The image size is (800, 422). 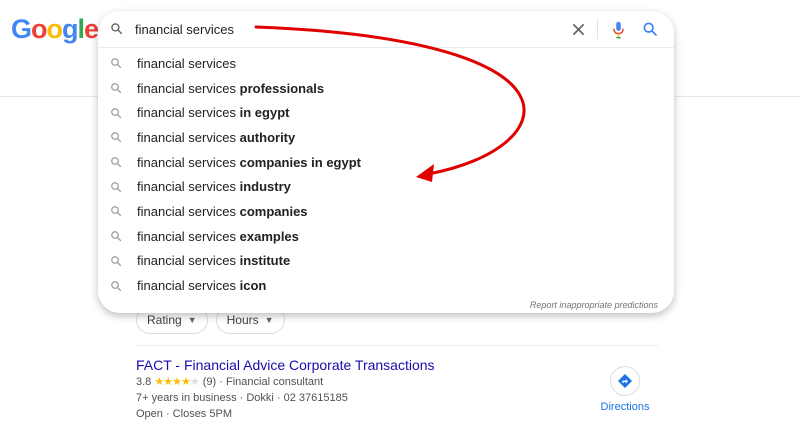 I want to click on suggestion-item: financial services authority, so click(x=386, y=137).